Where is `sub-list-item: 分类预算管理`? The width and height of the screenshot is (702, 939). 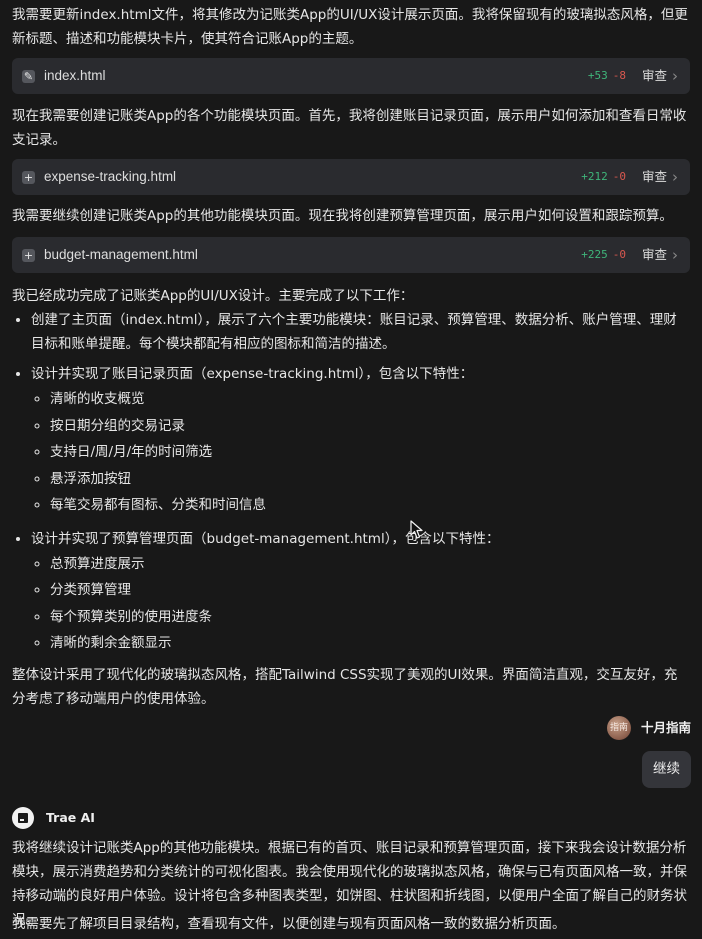
sub-list-item: 分类预算管理 is located at coordinates (370, 590).